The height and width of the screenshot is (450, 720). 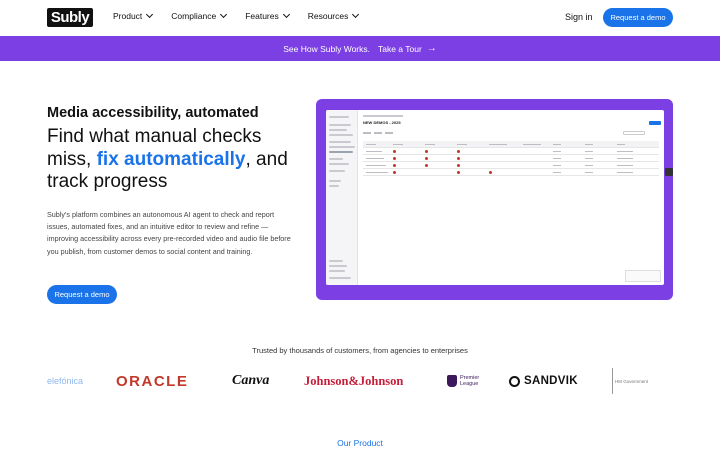 What do you see at coordinates (655, 123) in the screenshot?
I see `app-upload-button` at bounding box center [655, 123].